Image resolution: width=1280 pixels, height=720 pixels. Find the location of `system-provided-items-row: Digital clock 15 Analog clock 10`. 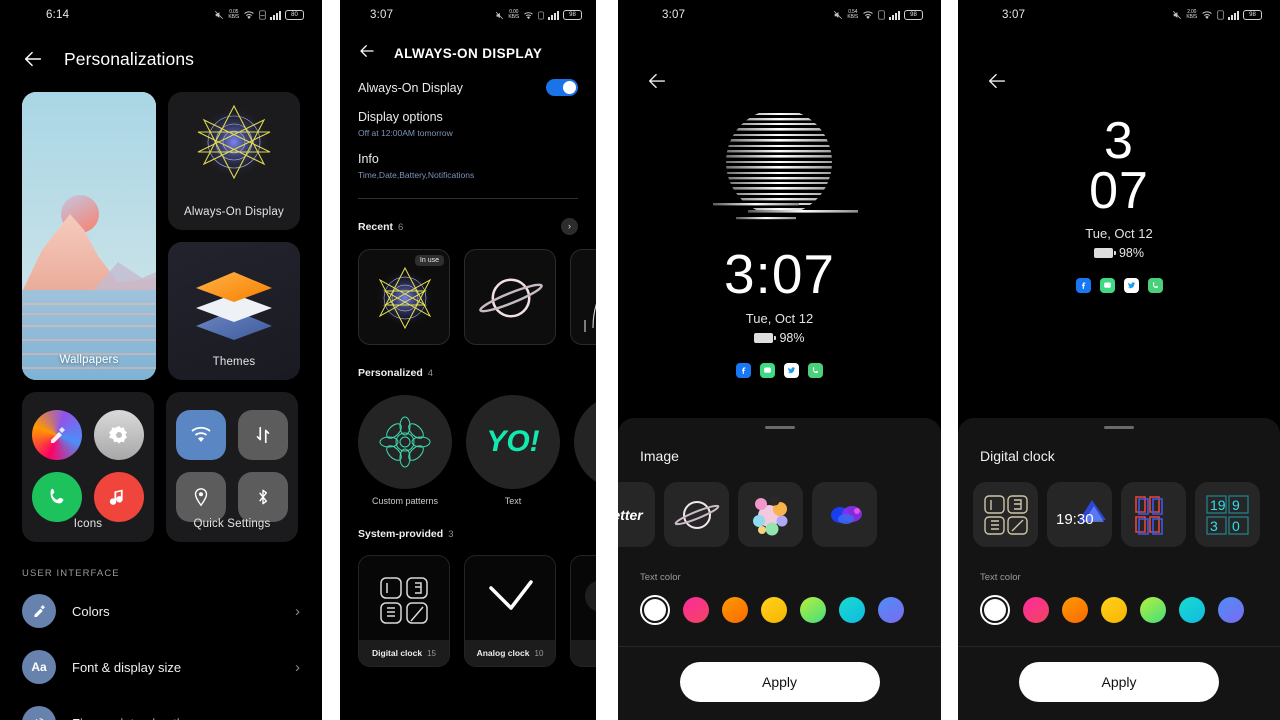

system-provided-items-row: Digital clock 15 Analog clock 10 is located at coordinates (468, 604).